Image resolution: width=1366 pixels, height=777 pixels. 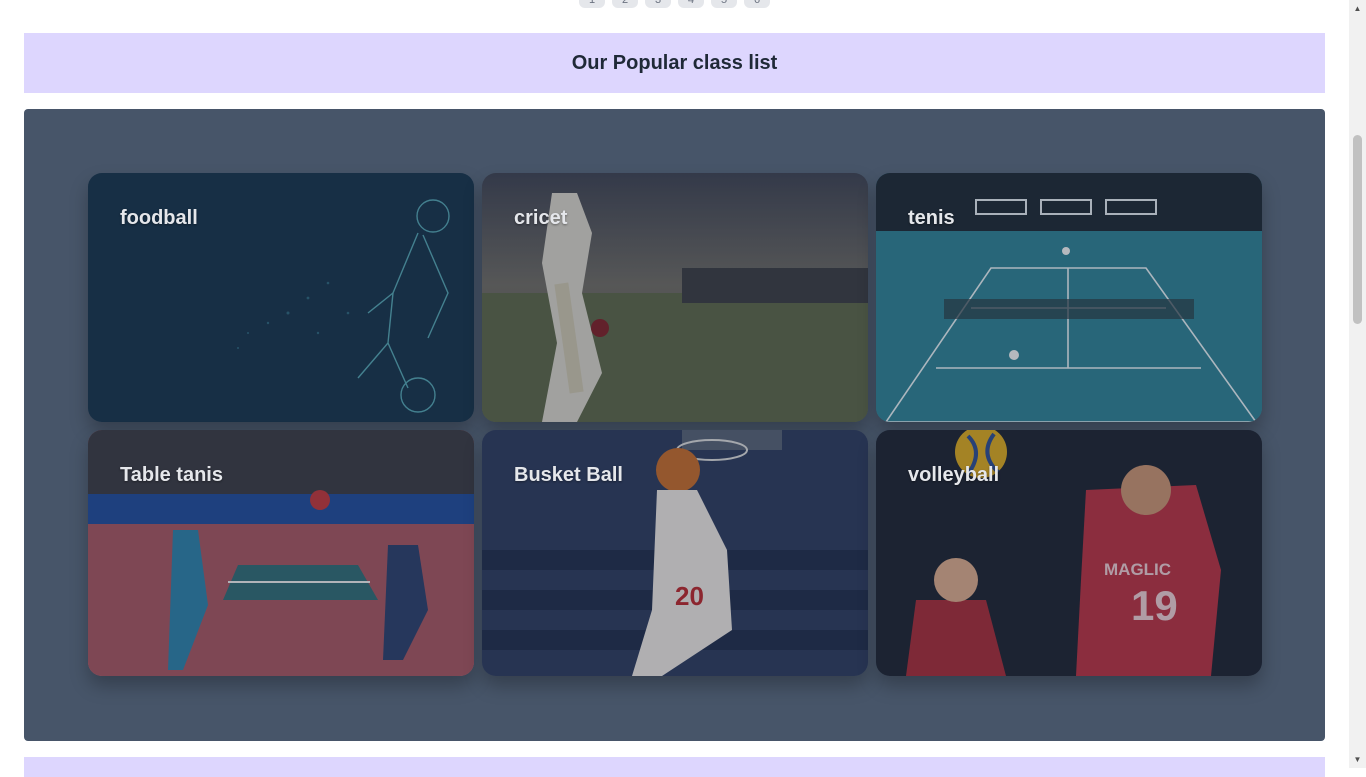 I want to click on scrollbar: ▲ ▼, so click(x=1357, y=384).